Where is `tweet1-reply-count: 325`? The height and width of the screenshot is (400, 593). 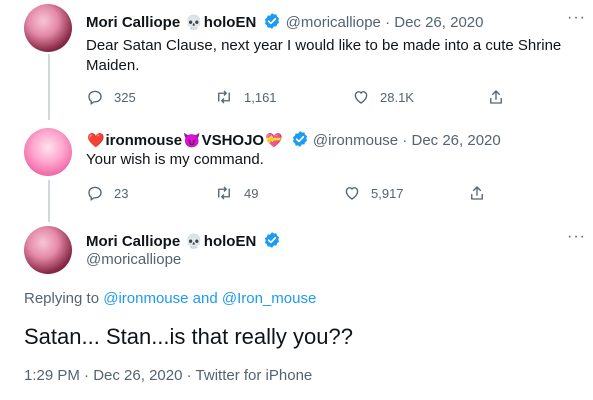 tweet1-reply-count: 325 is located at coordinates (125, 97).